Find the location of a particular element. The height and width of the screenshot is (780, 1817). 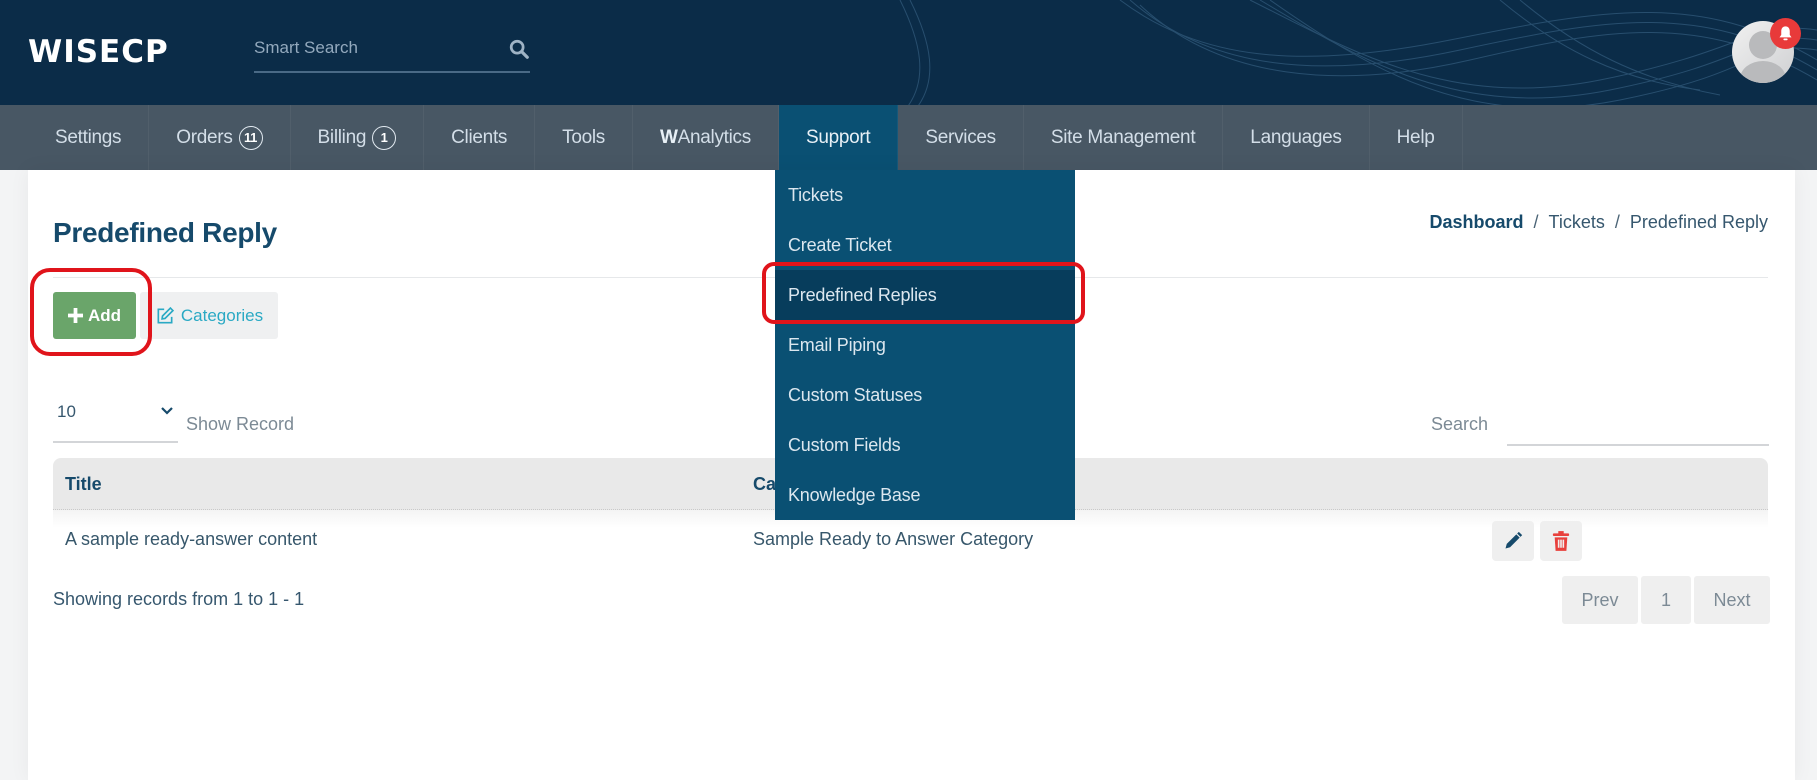

nav-label: Orders is located at coordinates (204, 137).